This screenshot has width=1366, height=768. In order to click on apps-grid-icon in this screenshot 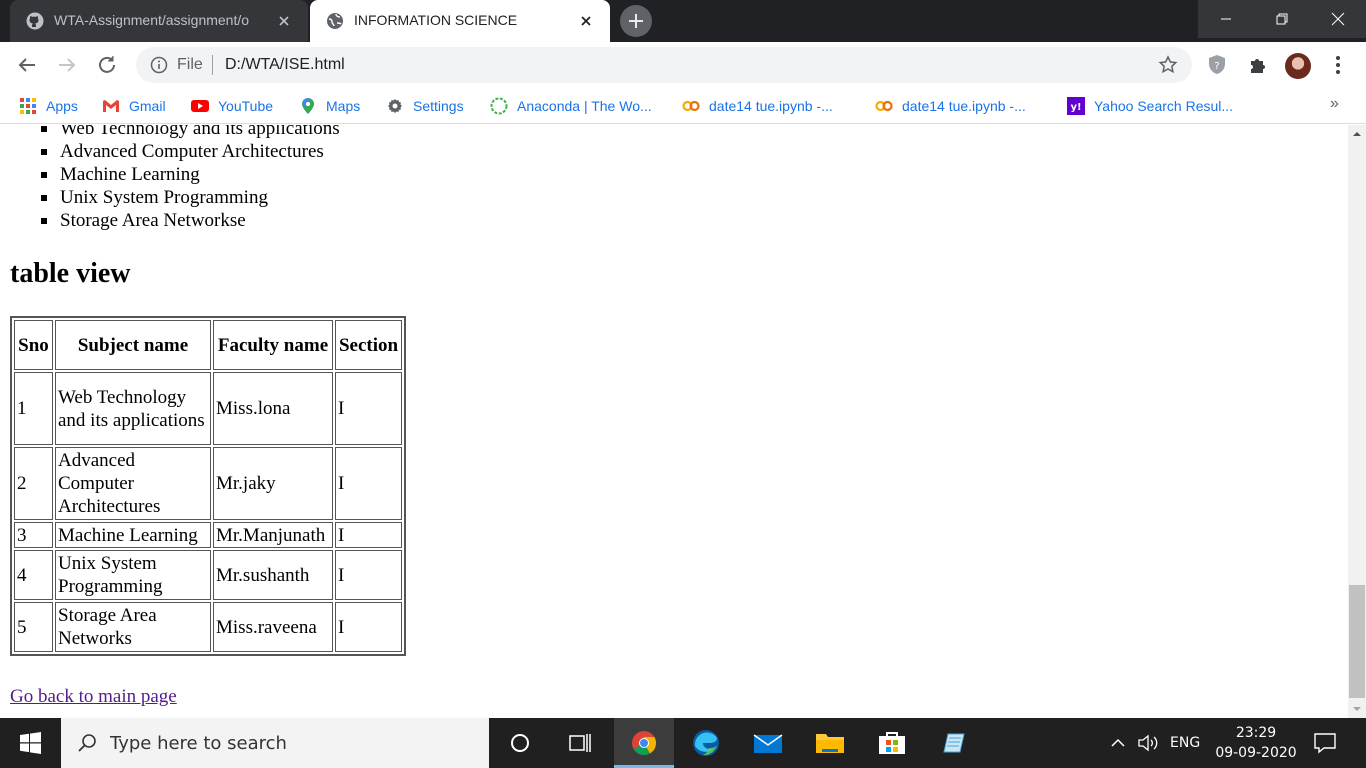, I will do `click(28, 106)`.